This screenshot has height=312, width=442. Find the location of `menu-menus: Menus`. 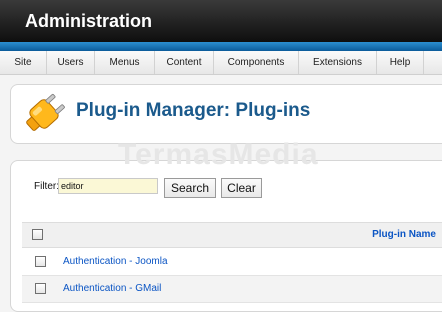

menu-menus: Menus is located at coordinates (125, 62).